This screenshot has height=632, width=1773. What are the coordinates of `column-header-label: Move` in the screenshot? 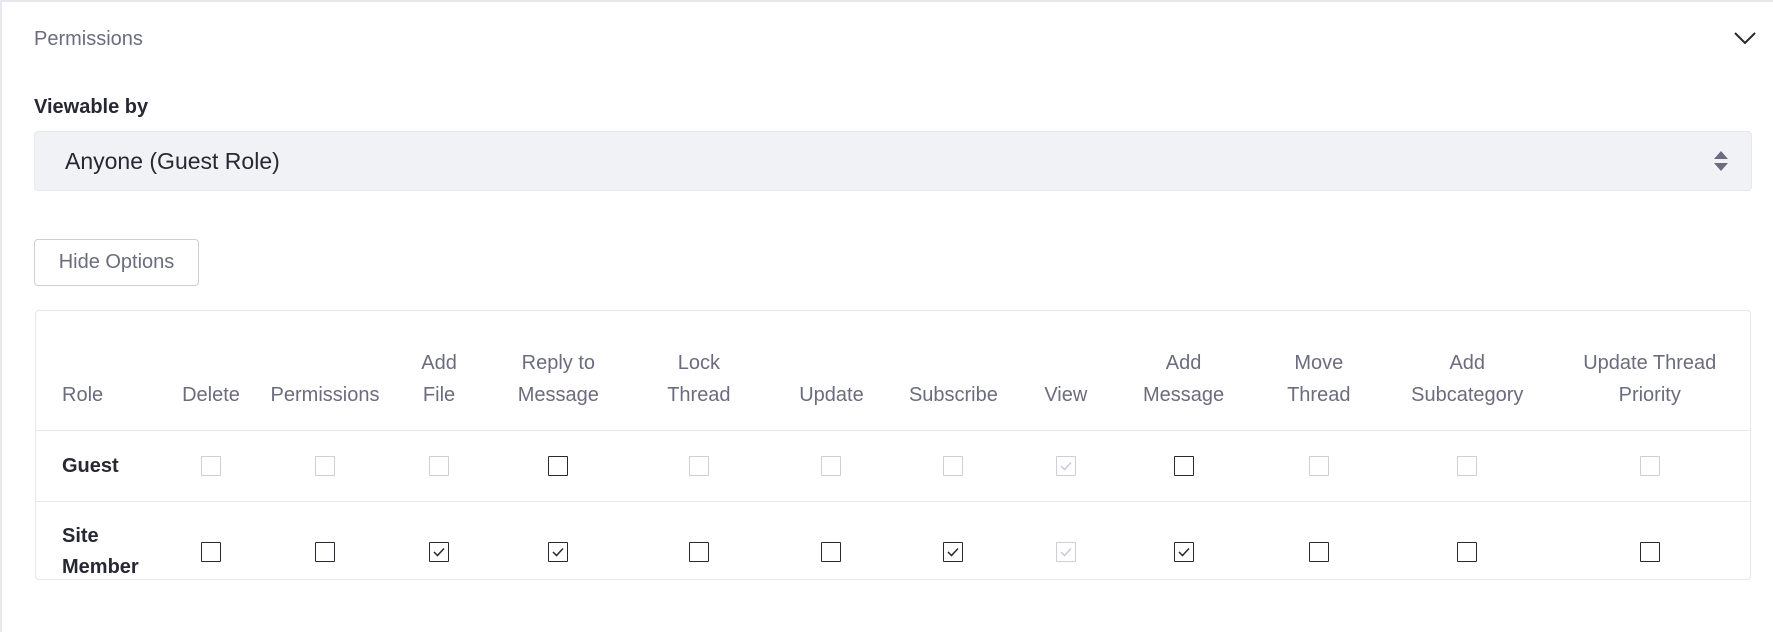 It's located at (1319, 363).